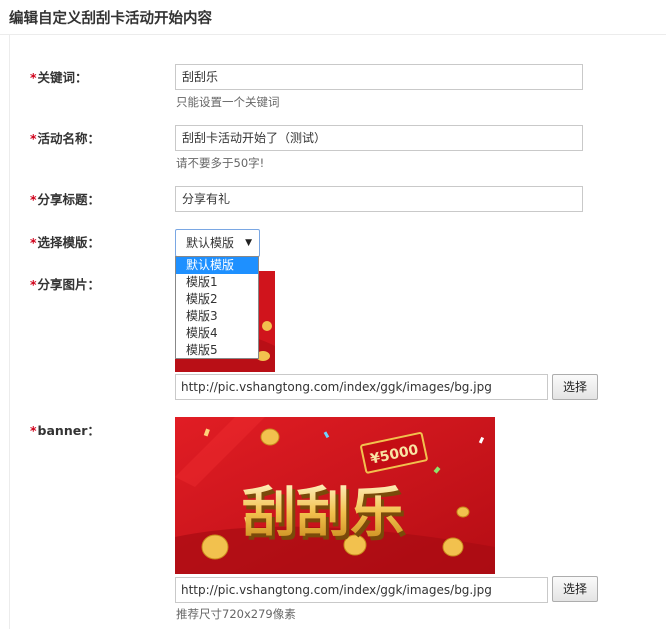 The image size is (666, 629). I want to click on banner-title-text: 刮刮乐, so click(323, 512).